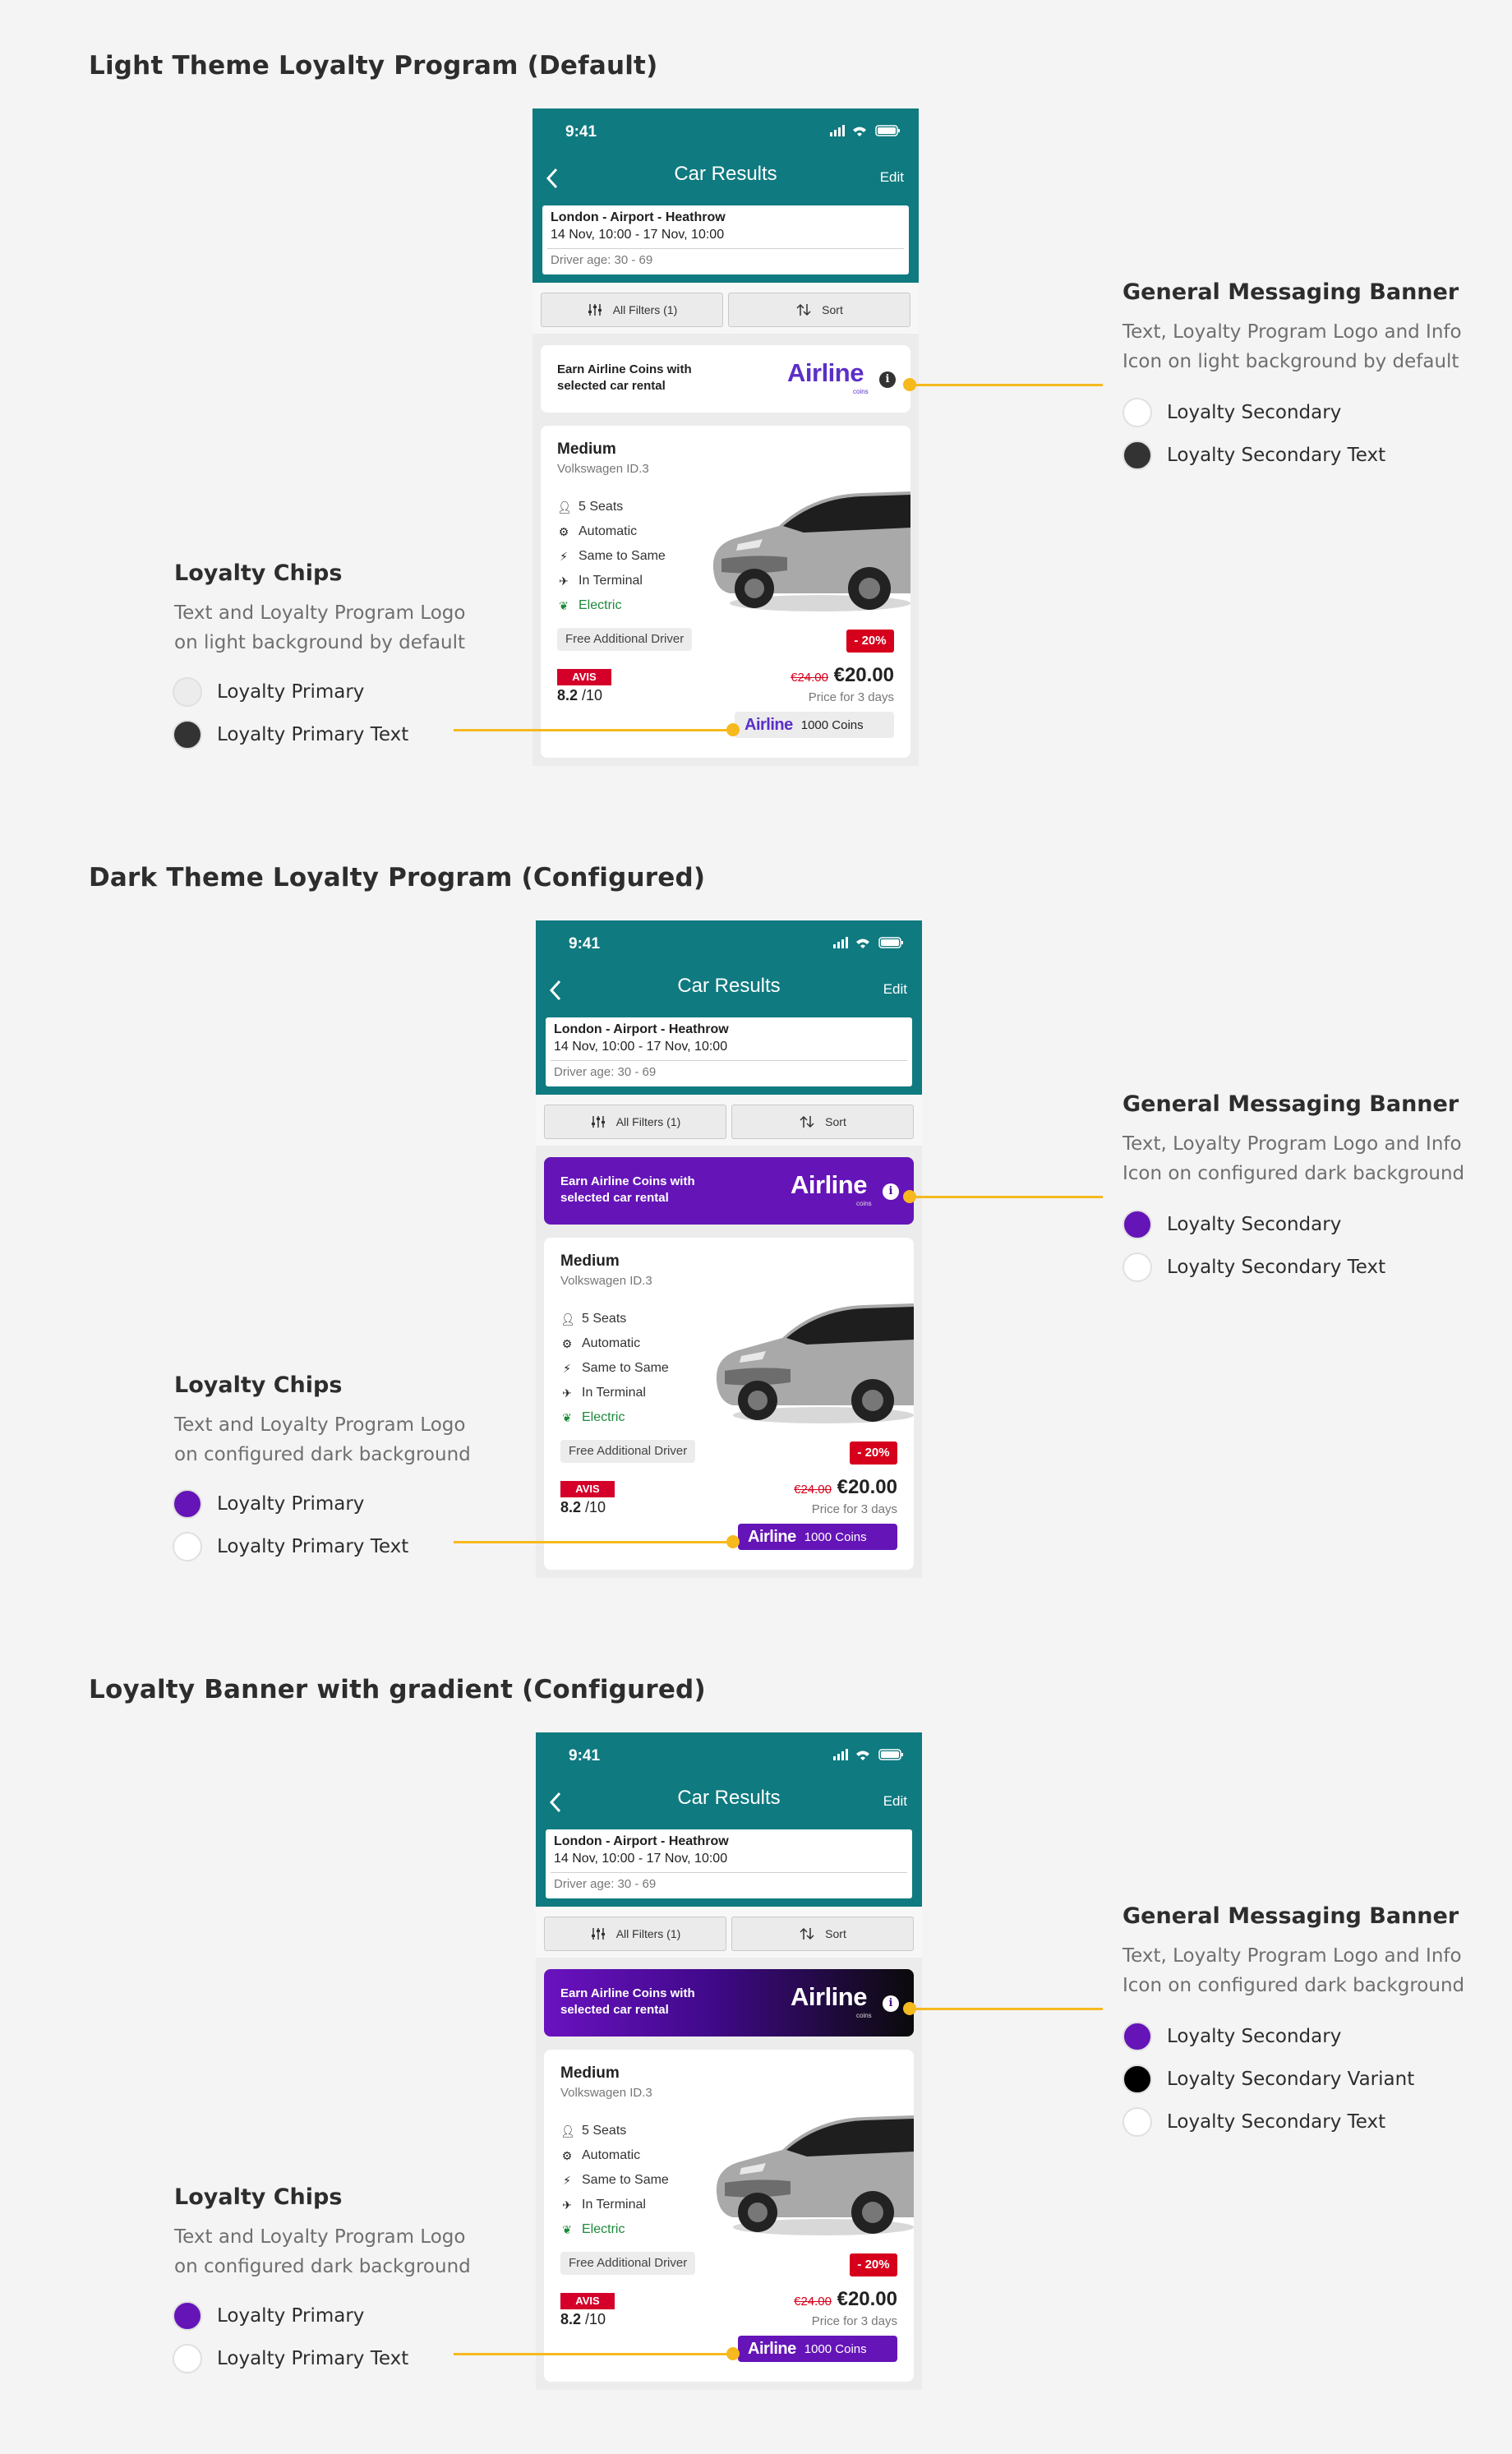  What do you see at coordinates (648, 1933) in the screenshot?
I see `all-filters-label: All Filters (1)` at bounding box center [648, 1933].